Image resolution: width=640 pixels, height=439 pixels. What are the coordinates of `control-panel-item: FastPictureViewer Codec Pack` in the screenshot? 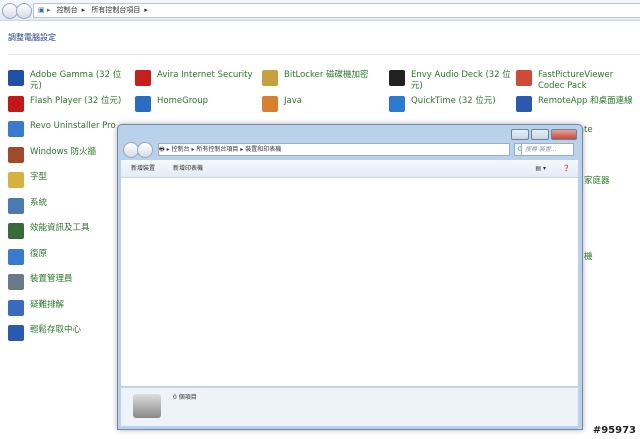 It's located at (577, 81).